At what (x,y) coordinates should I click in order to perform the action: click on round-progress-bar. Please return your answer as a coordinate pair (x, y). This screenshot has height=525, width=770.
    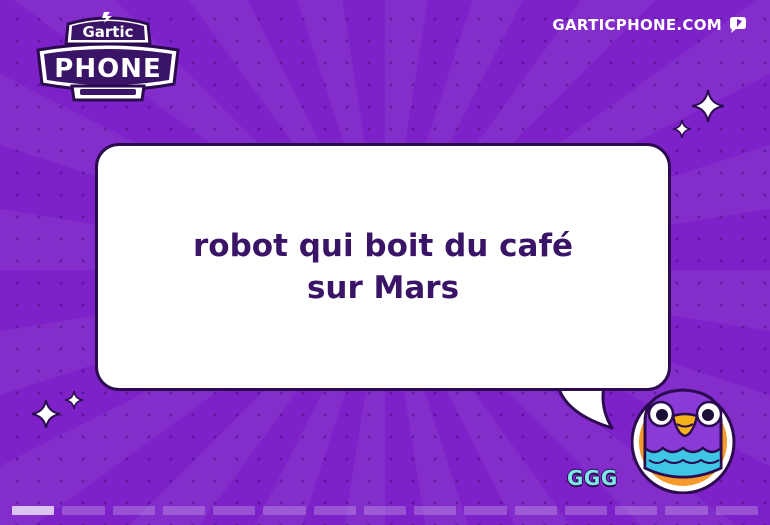
    Looking at the image, I should click on (385, 511).